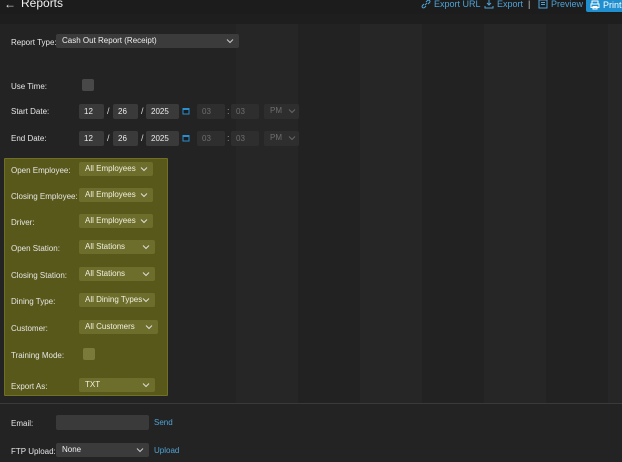  What do you see at coordinates (567, 4) in the screenshot?
I see `preview-label: Preview` at bounding box center [567, 4].